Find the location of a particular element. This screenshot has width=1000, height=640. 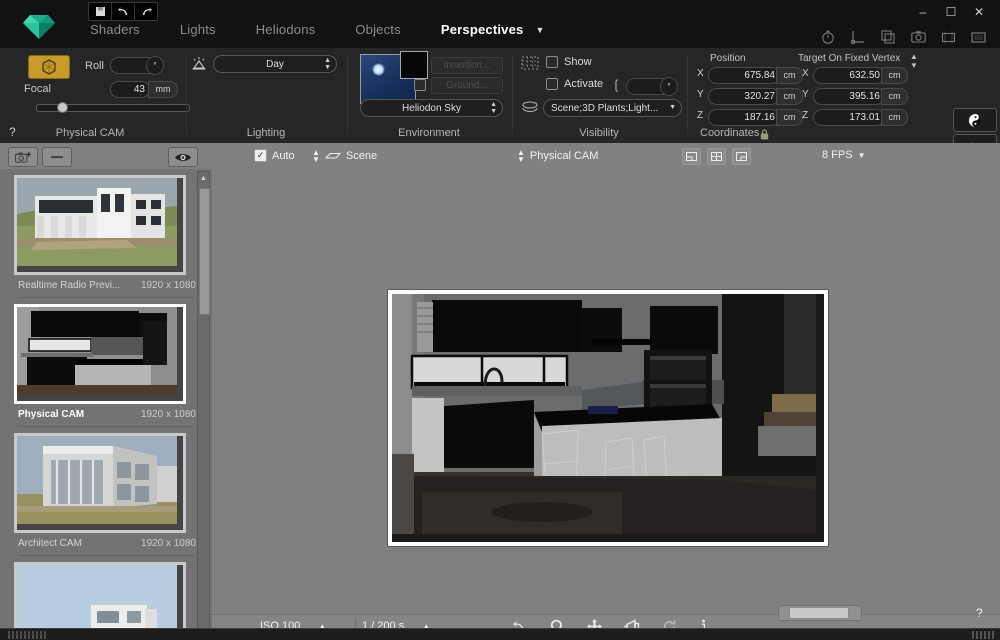

horizontal-scrollbar-thumb is located at coordinates (819, 613).